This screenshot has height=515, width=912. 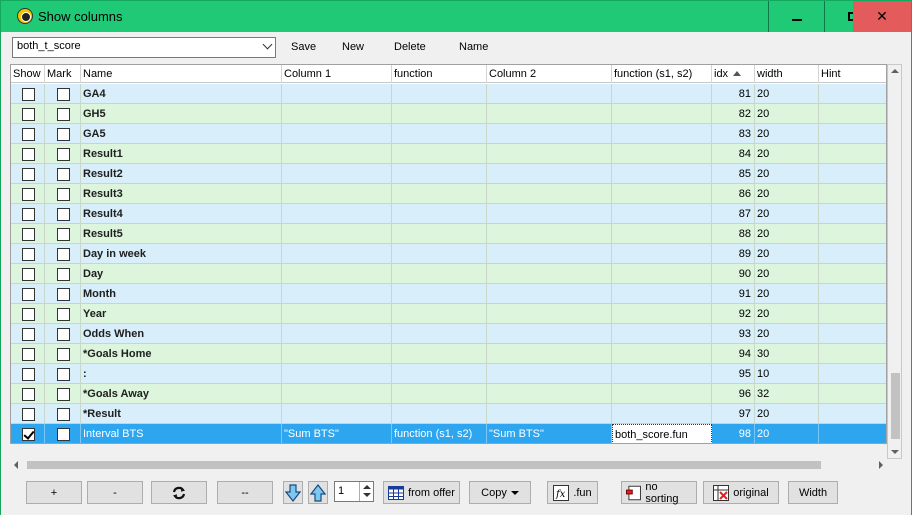 I want to click on cell-name: GA4, so click(x=181, y=94).